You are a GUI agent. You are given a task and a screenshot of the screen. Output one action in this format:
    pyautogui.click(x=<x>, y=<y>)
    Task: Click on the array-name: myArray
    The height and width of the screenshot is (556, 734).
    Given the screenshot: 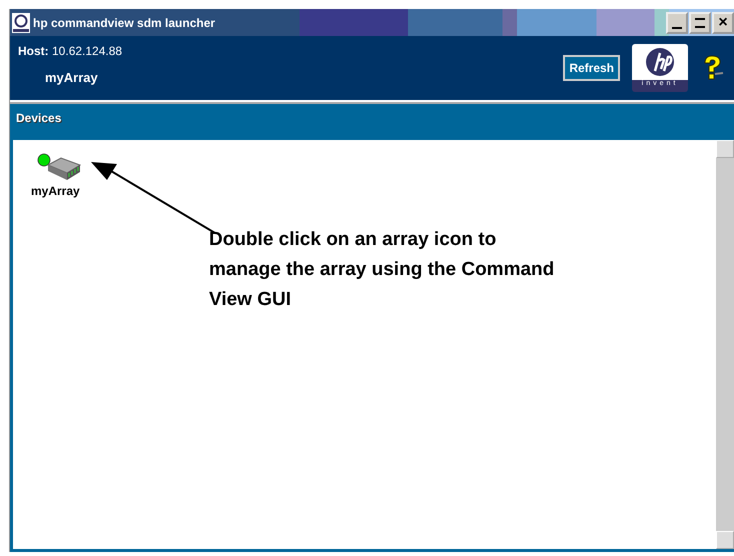 What is the action you would take?
    pyautogui.click(x=71, y=77)
    